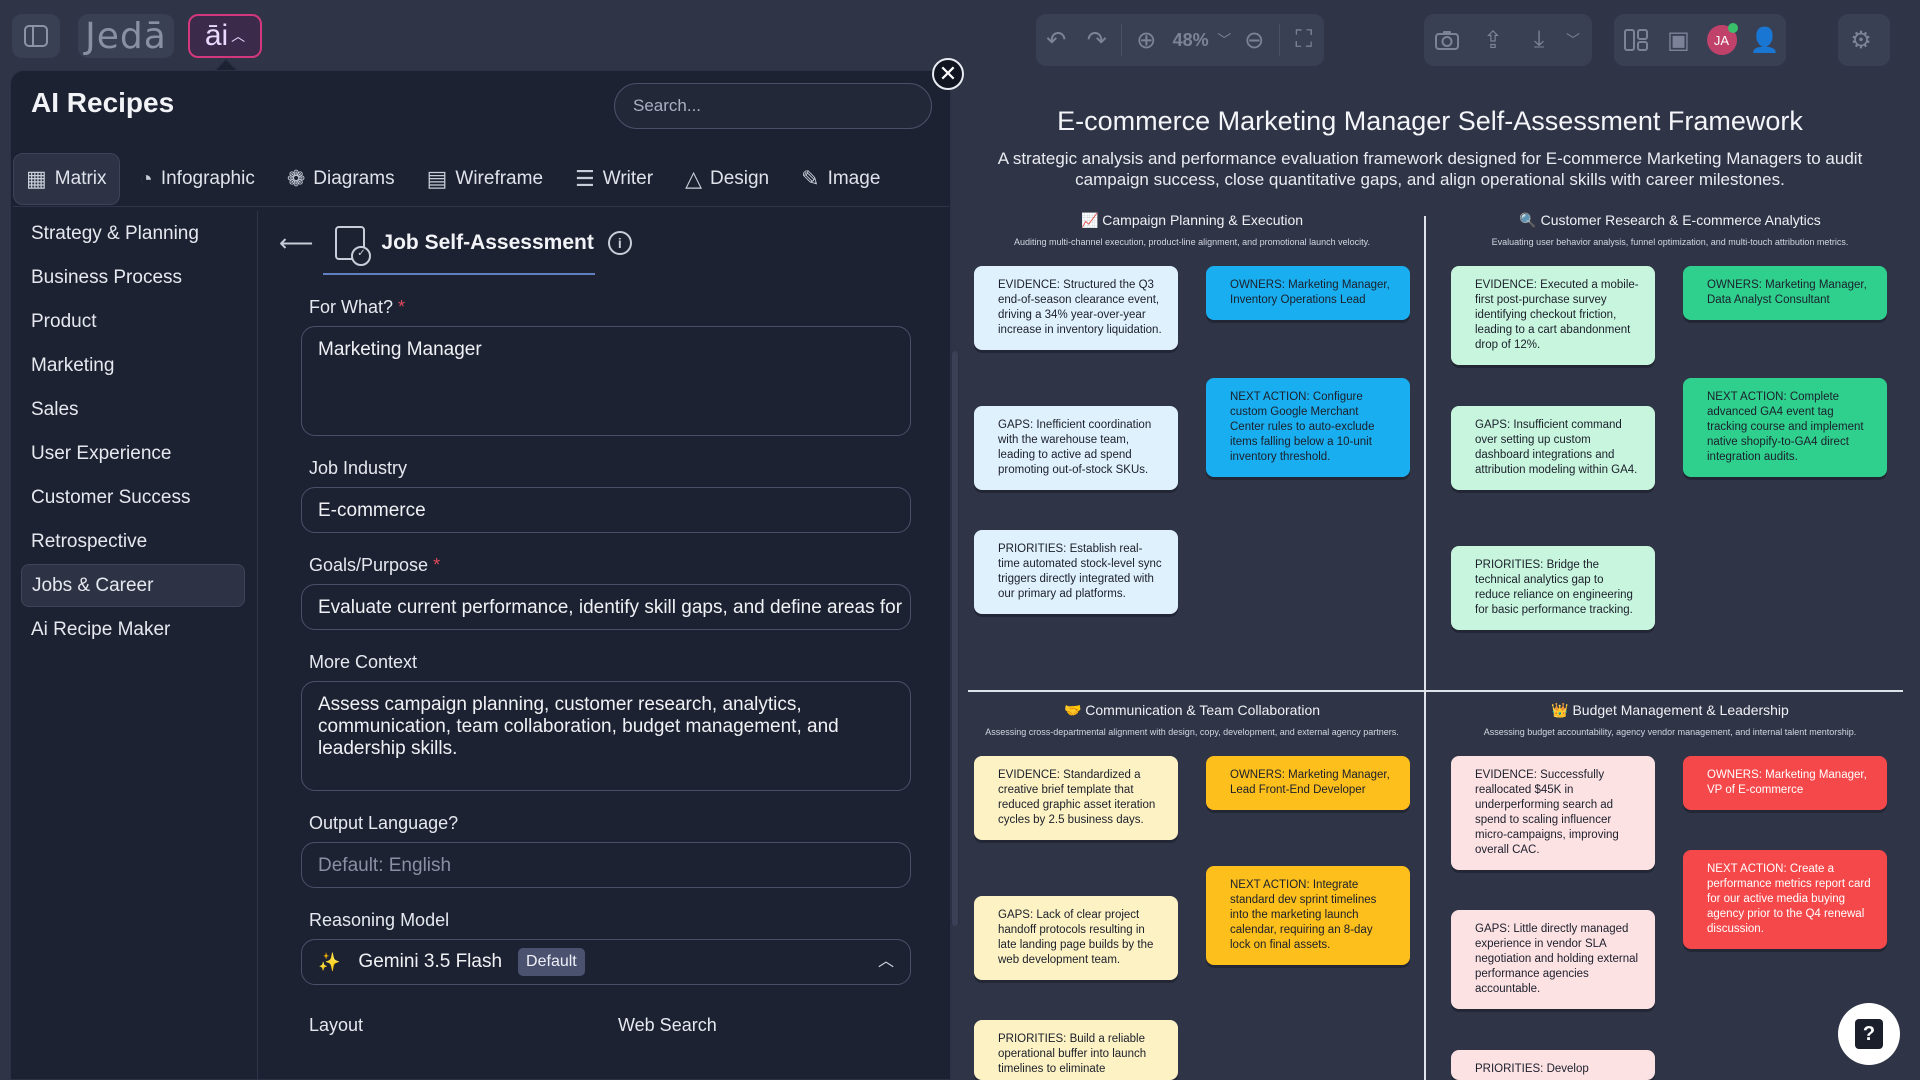 This screenshot has width=1920, height=1080. What do you see at coordinates (667, 1025) in the screenshot?
I see `web-search-label: Web Search` at bounding box center [667, 1025].